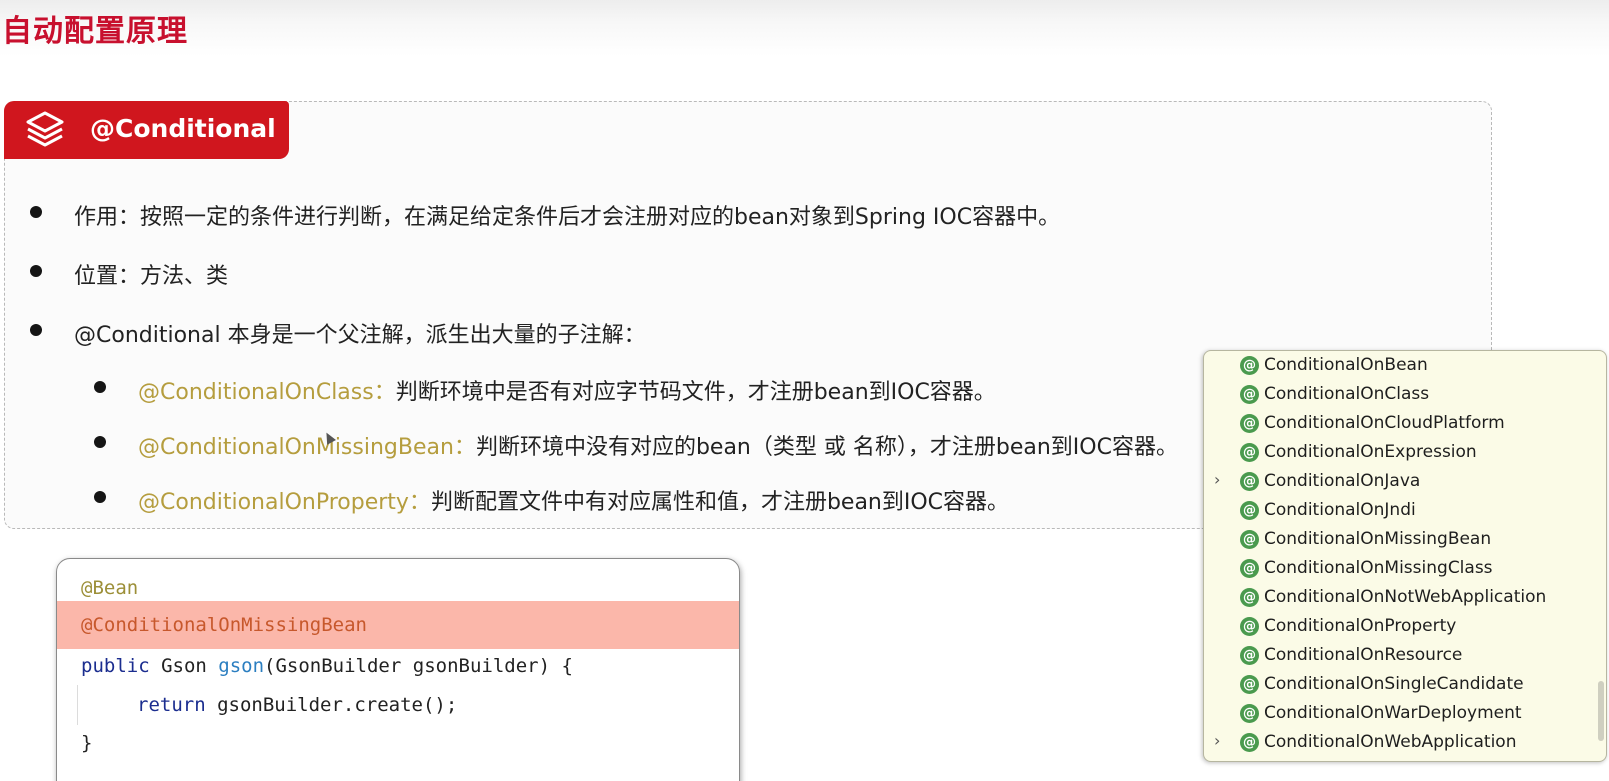 Image resolution: width=1609 pixels, height=781 pixels. Describe the element at coordinates (1390, 742) in the screenshot. I see `completion-item-label: ConditionalOnWebApplication` at that location.